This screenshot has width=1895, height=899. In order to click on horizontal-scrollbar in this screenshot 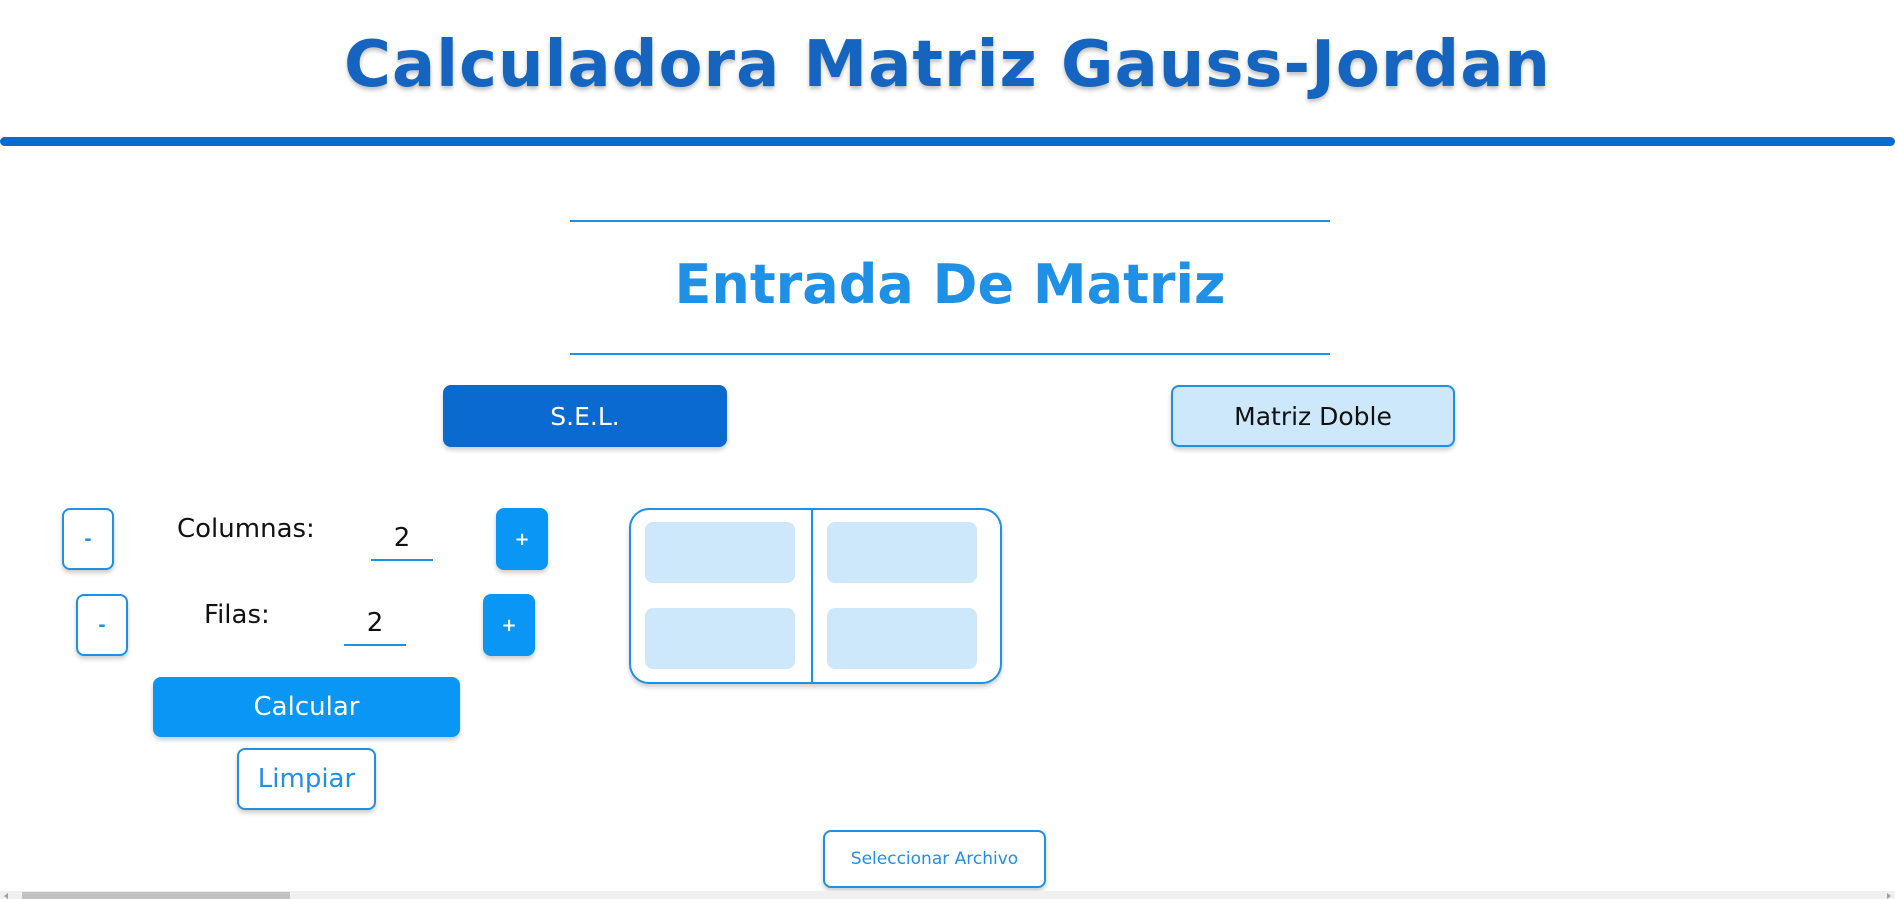, I will do `click(947, 895)`.